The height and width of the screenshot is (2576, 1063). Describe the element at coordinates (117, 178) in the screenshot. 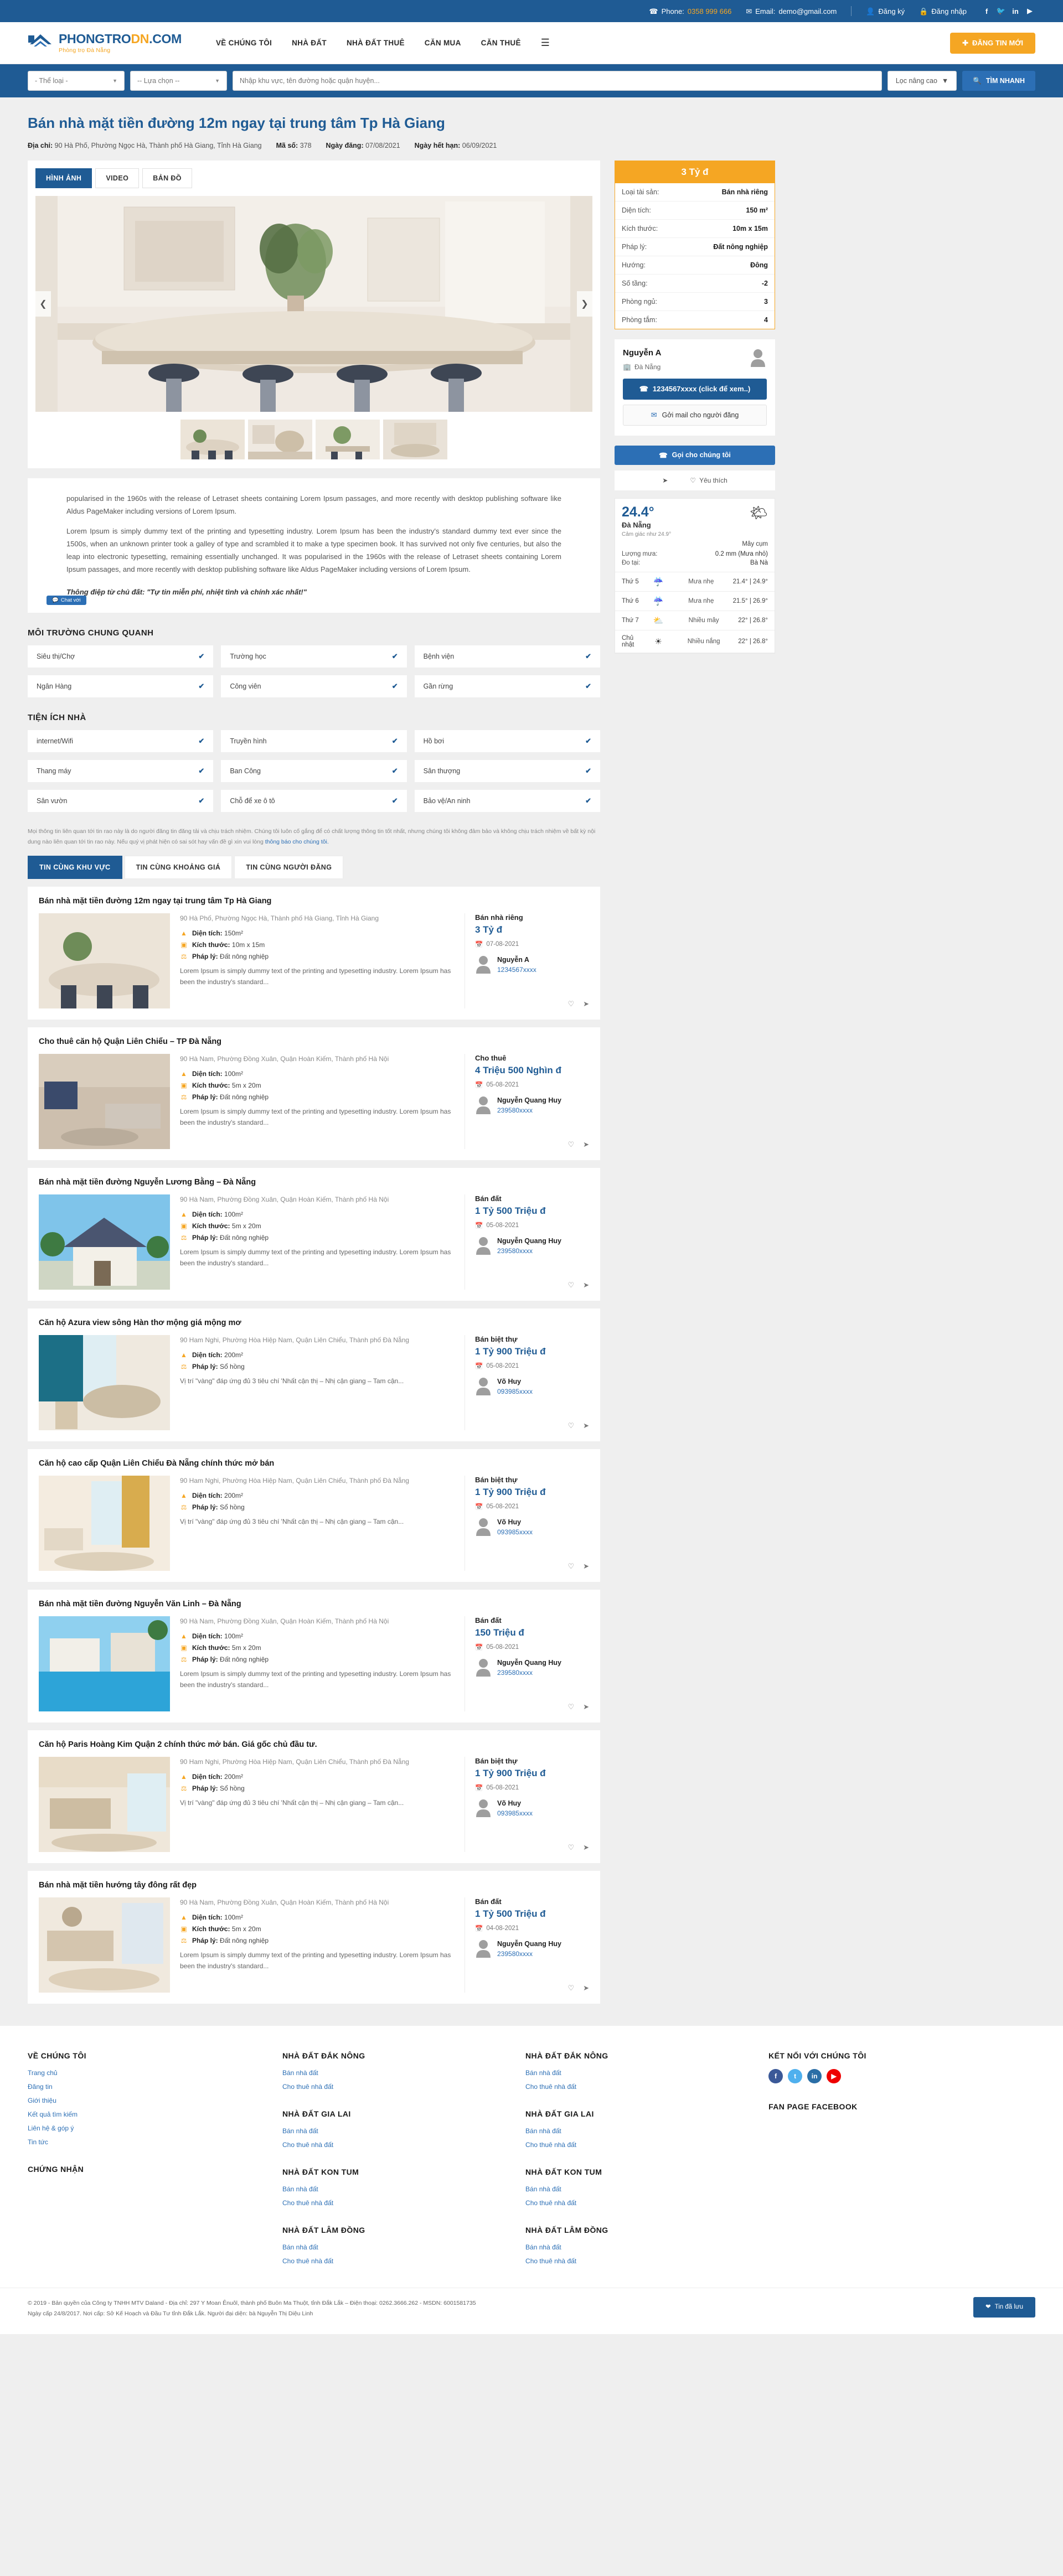

I see `tab-video: VIDEO` at that location.